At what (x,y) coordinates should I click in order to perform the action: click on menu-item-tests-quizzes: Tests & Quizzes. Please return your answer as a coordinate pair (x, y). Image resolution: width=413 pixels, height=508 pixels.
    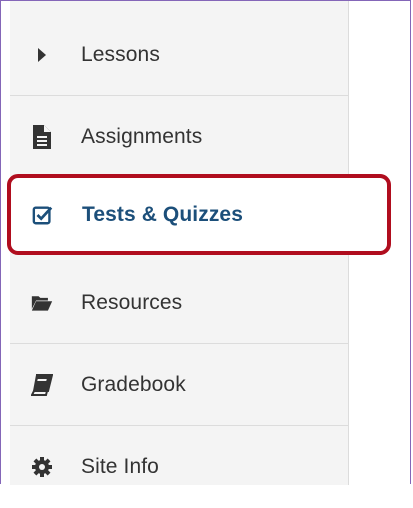
    Looking at the image, I should click on (199, 214).